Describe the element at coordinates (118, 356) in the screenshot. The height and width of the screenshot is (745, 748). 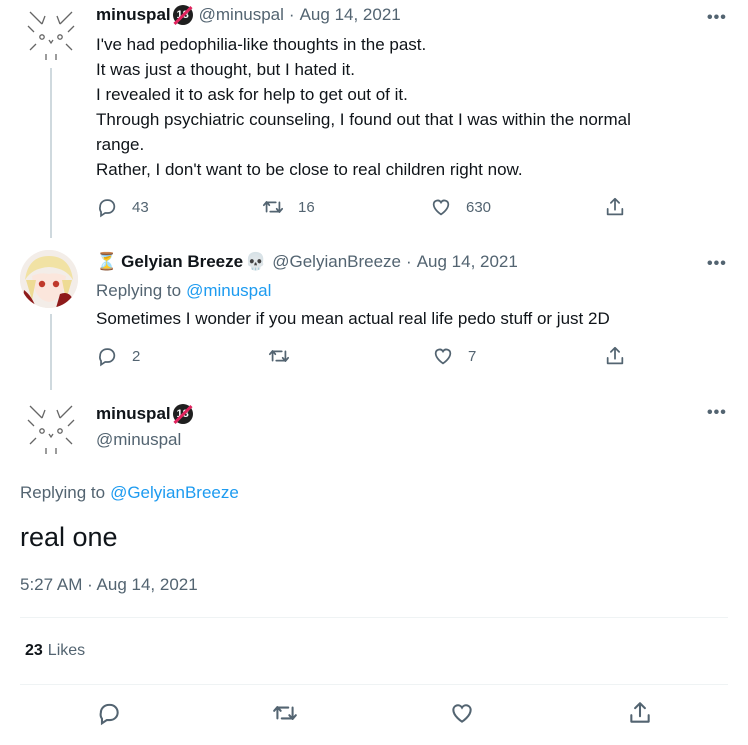
I see `reply-button: 2` at that location.